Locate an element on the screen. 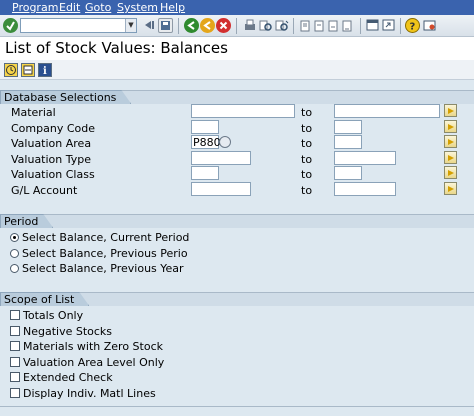 This screenshot has width=474, height=416. find-icon is located at coordinates (265, 25).